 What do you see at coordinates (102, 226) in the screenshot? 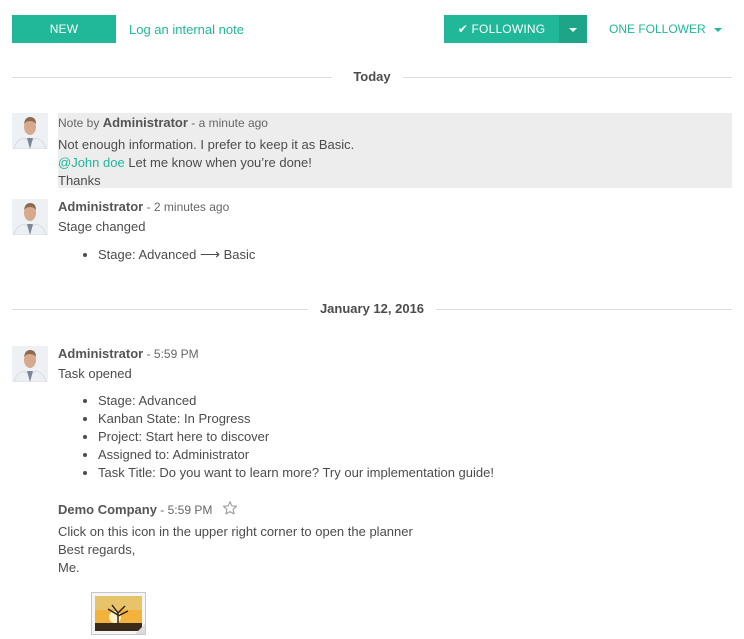
I see `message-body: Stage changed` at bounding box center [102, 226].